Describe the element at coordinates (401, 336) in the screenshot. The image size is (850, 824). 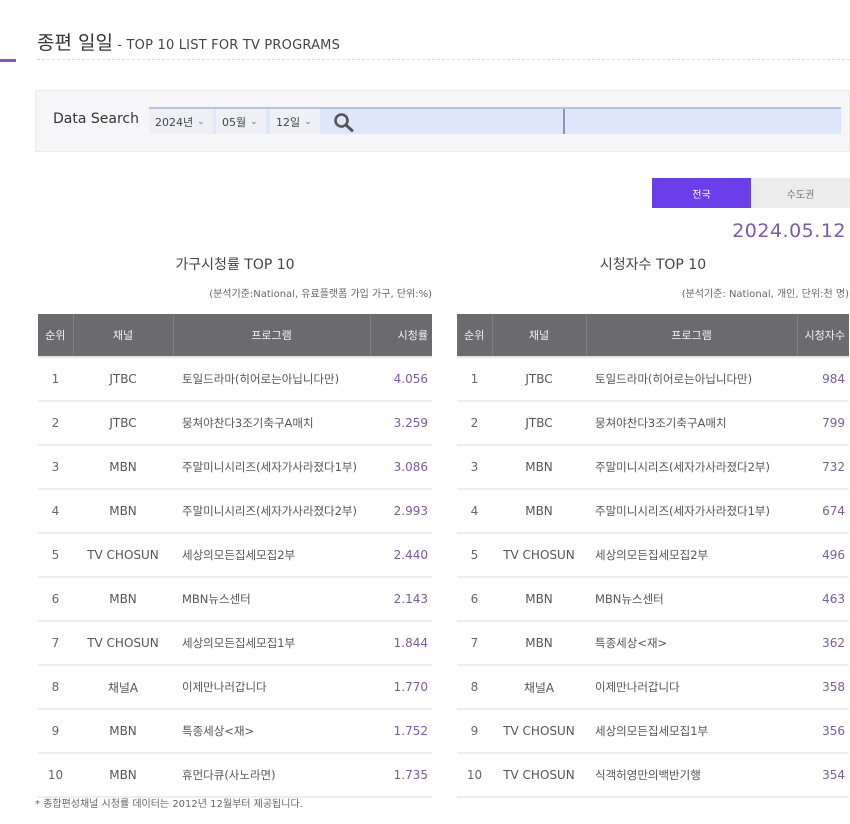
I see `column-header-rating: 시청률` at that location.